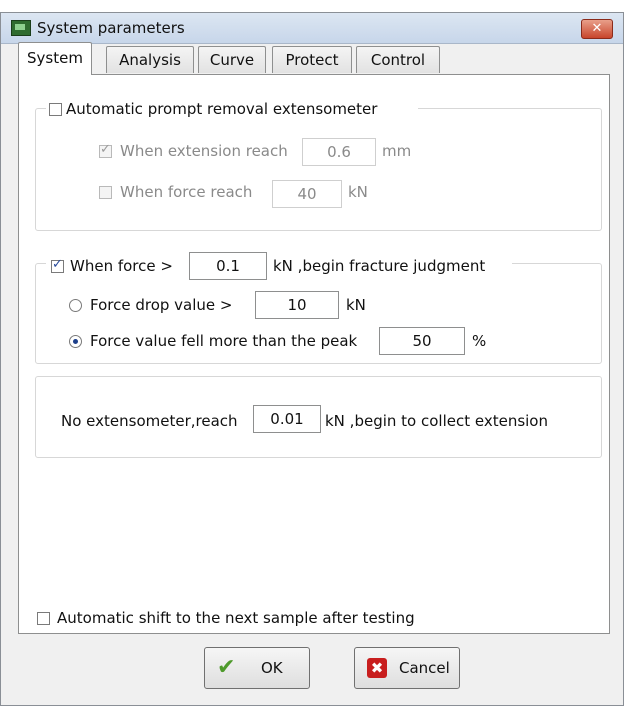 The height and width of the screenshot is (706, 626). Describe the element at coordinates (57, 265) in the screenshot. I see `fracture-checkbox` at that location.